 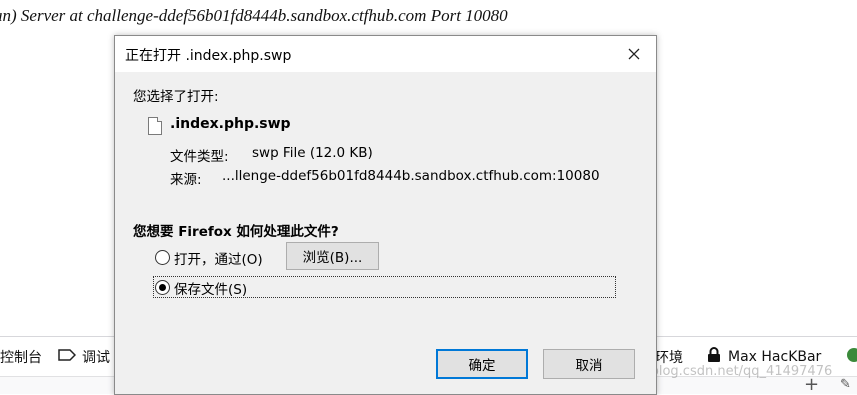 I want to click on dialog-title: 正在打开 .index.php.swp, so click(x=208, y=56).